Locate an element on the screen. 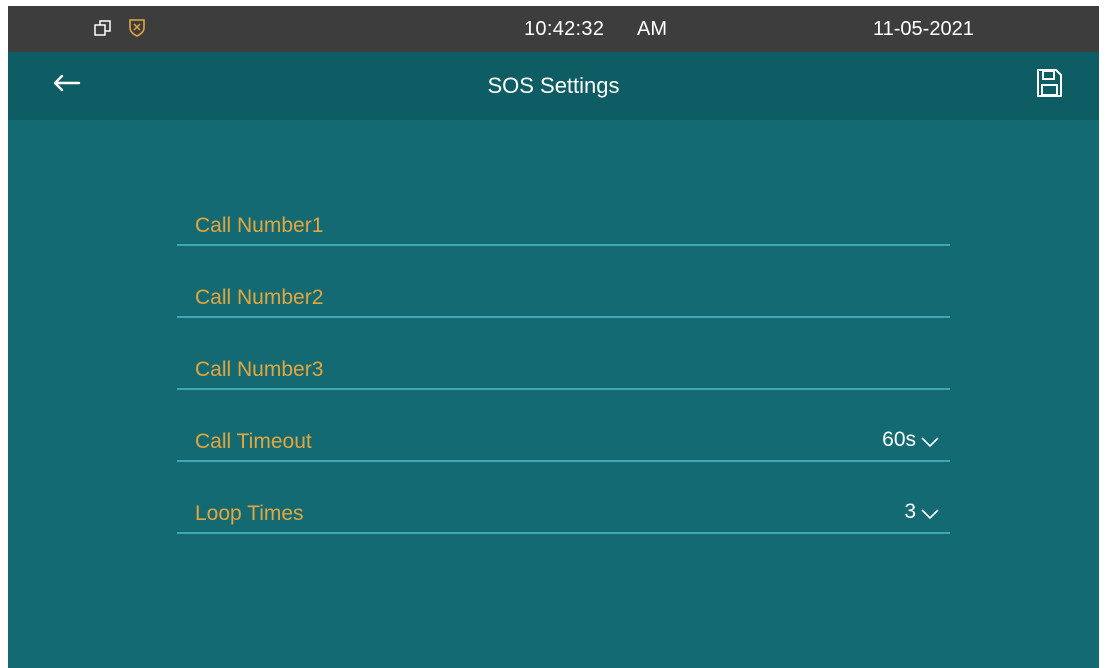 The height and width of the screenshot is (668, 1107). status-bar: 10:42:32 AM 11-05-2021 is located at coordinates (553, 29).